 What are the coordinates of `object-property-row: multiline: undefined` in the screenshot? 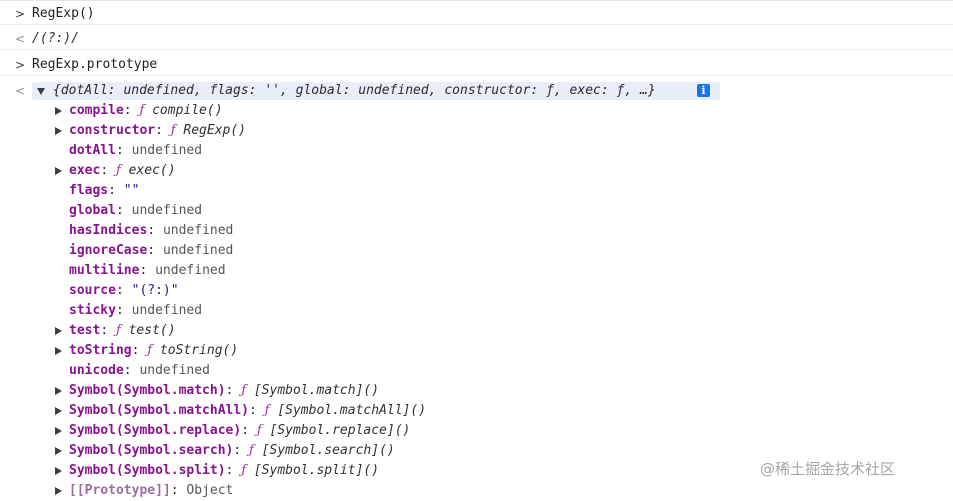 It's located at (476, 271).